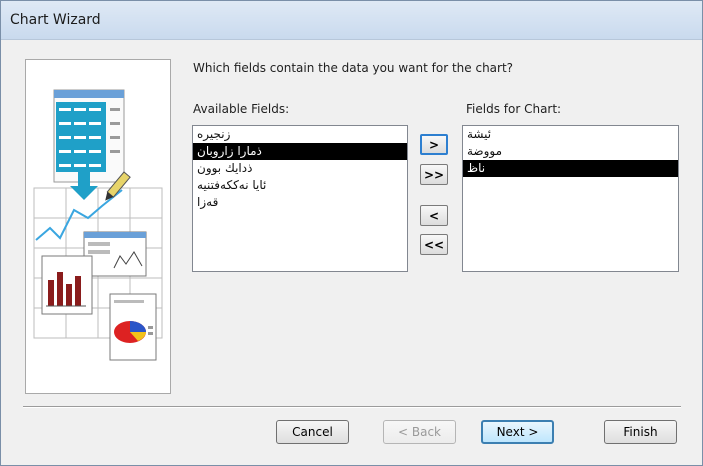 The width and height of the screenshot is (703, 466). What do you see at coordinates (434, 244) in the screenshot?
I see `remove-all-fields-button: <<` at bounding box center [434, 244].